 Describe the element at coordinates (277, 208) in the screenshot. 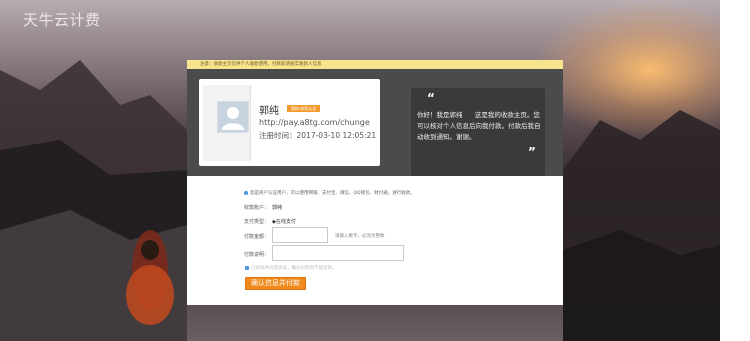

I see `payee-value: 郭纯` at that location.